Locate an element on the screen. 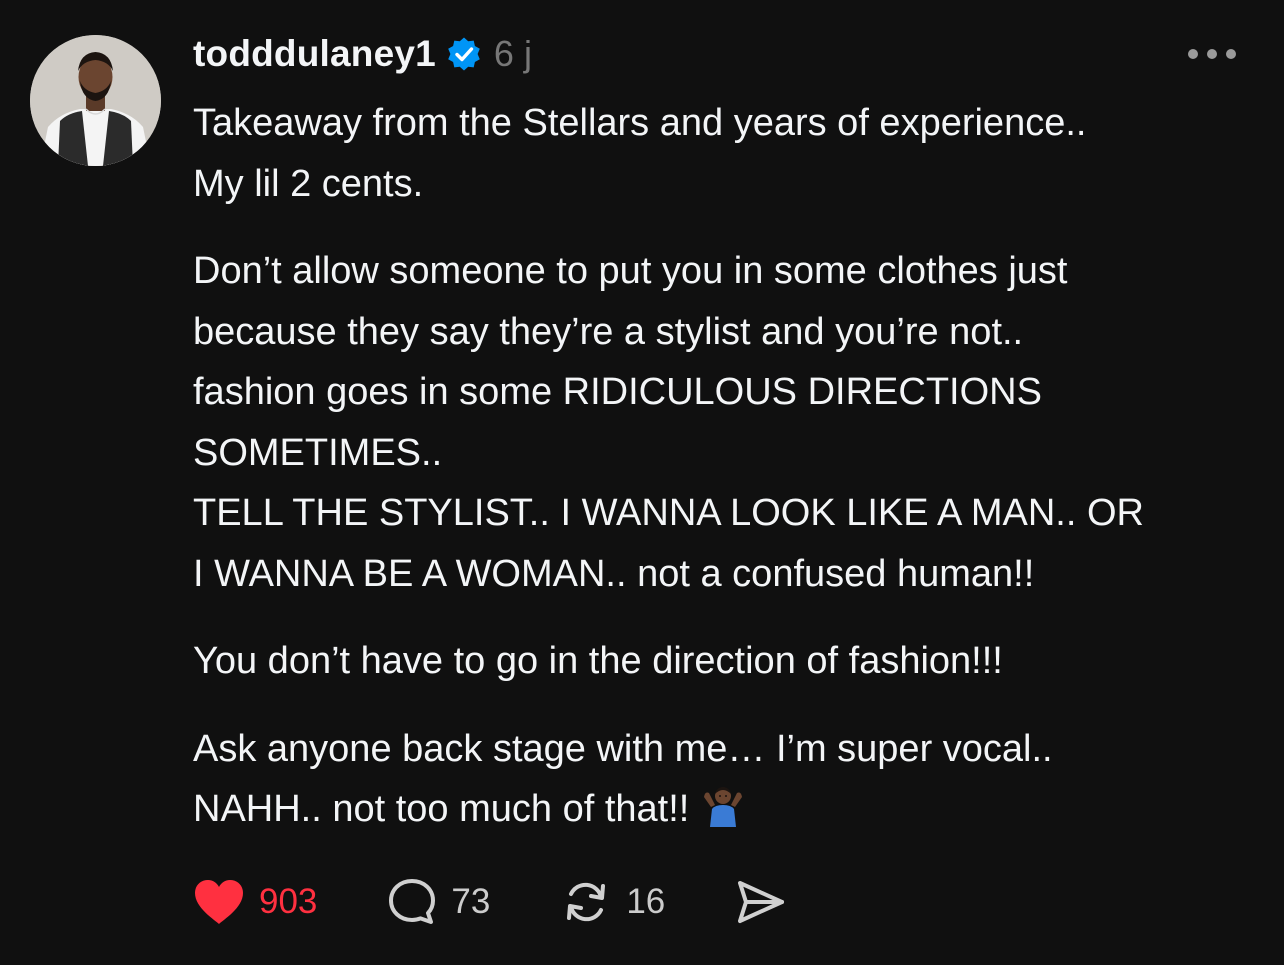 Image resolution: width=1284 pixels, height=965 pixels. post-actions: 903 73 16 is located at coordinates (490, 902).